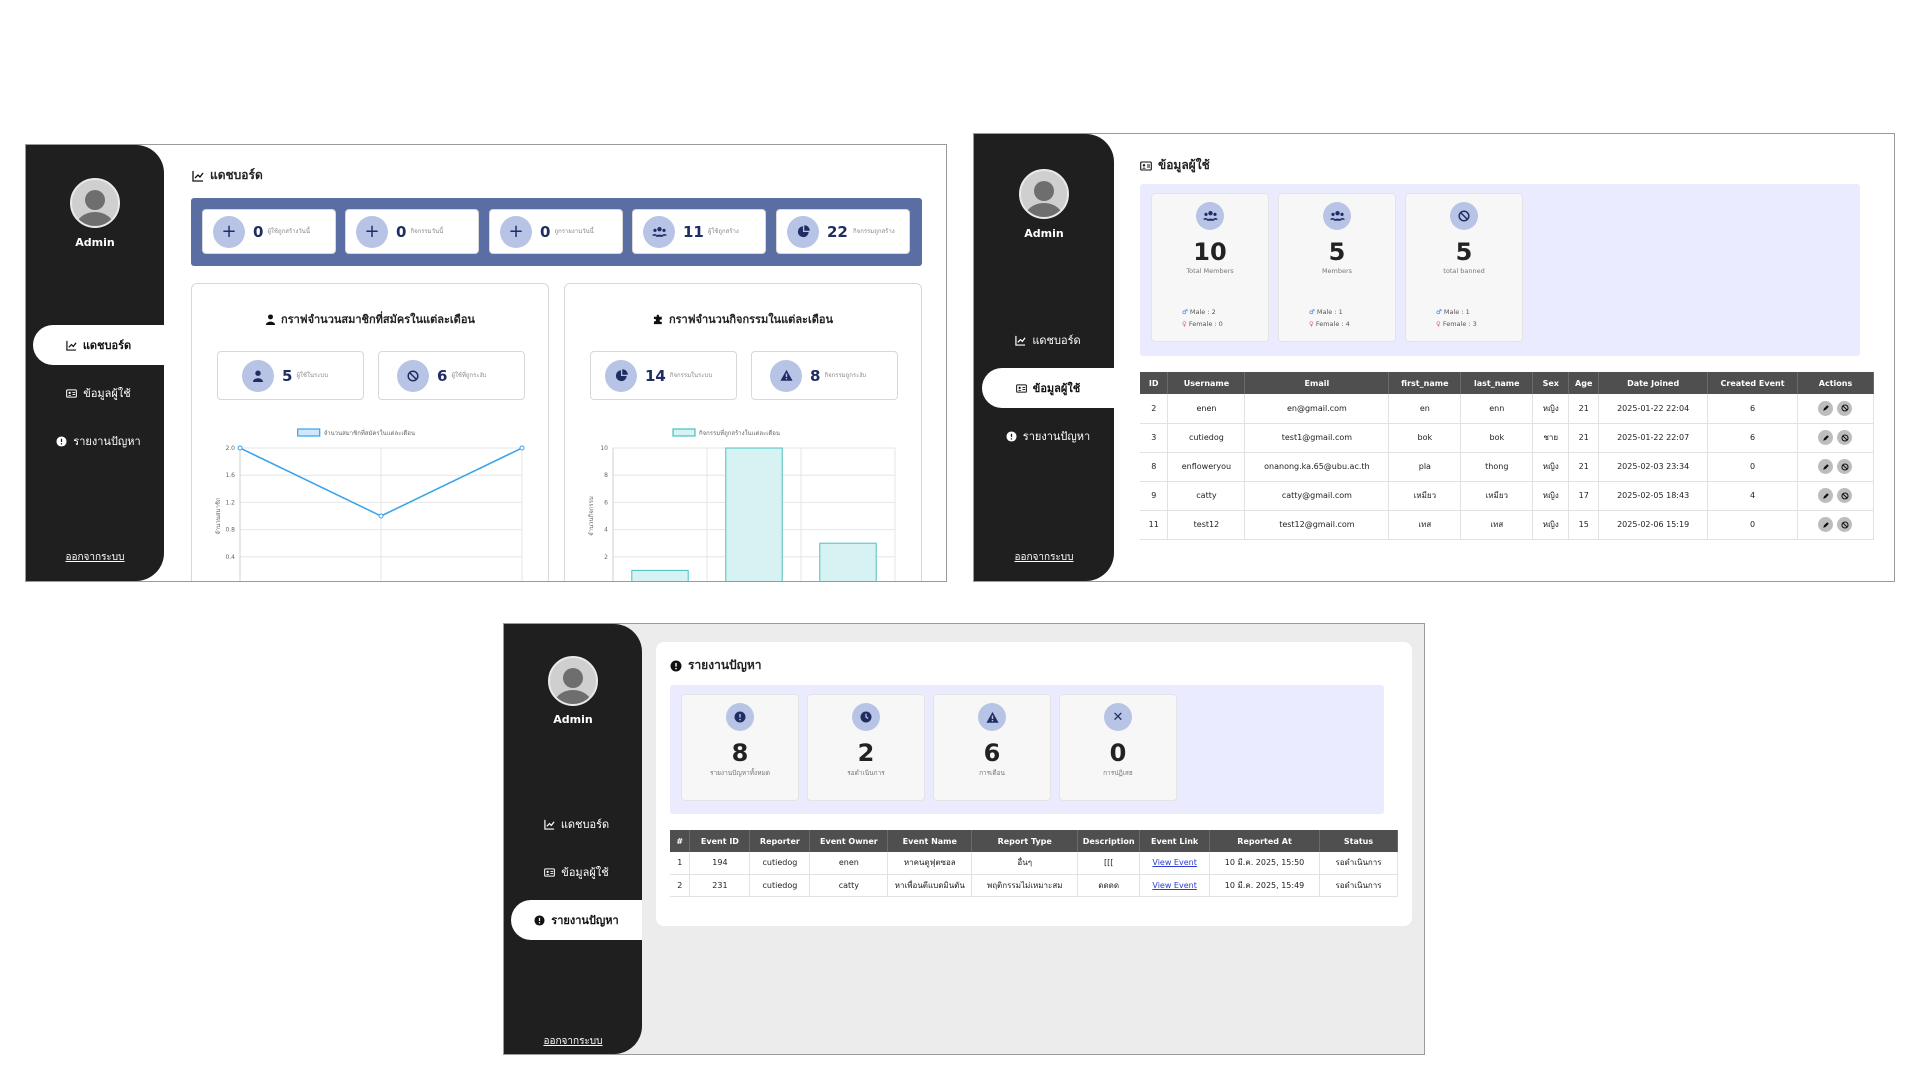 The height and width of the screenshot is (1080, 1920). I want to click on stat-users-today: + 0 ผู้ใช้ถูกสร้างวันนี้, so click(269, 231).